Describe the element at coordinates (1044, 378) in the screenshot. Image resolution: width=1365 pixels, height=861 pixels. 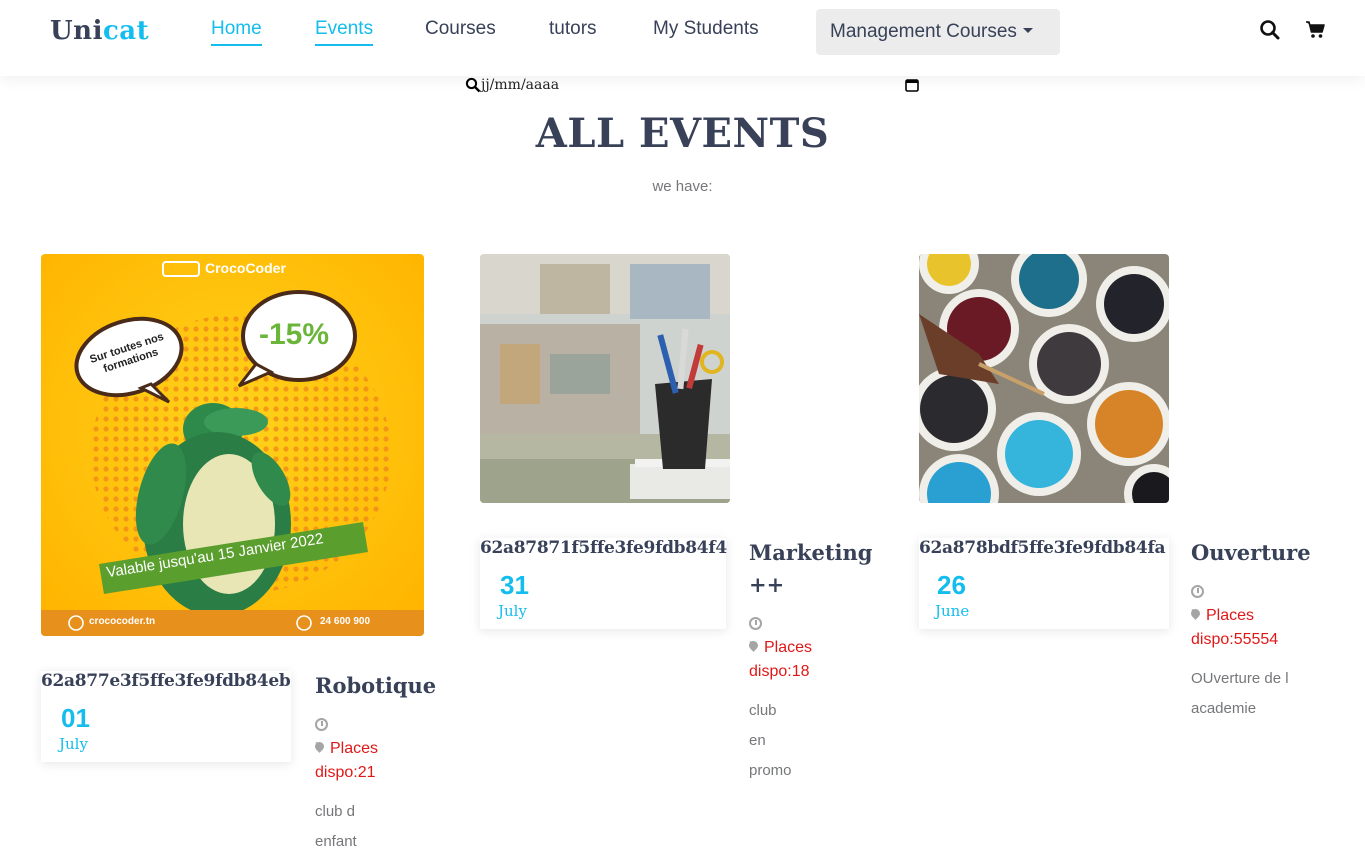
I see `event-image-paint` at that location.